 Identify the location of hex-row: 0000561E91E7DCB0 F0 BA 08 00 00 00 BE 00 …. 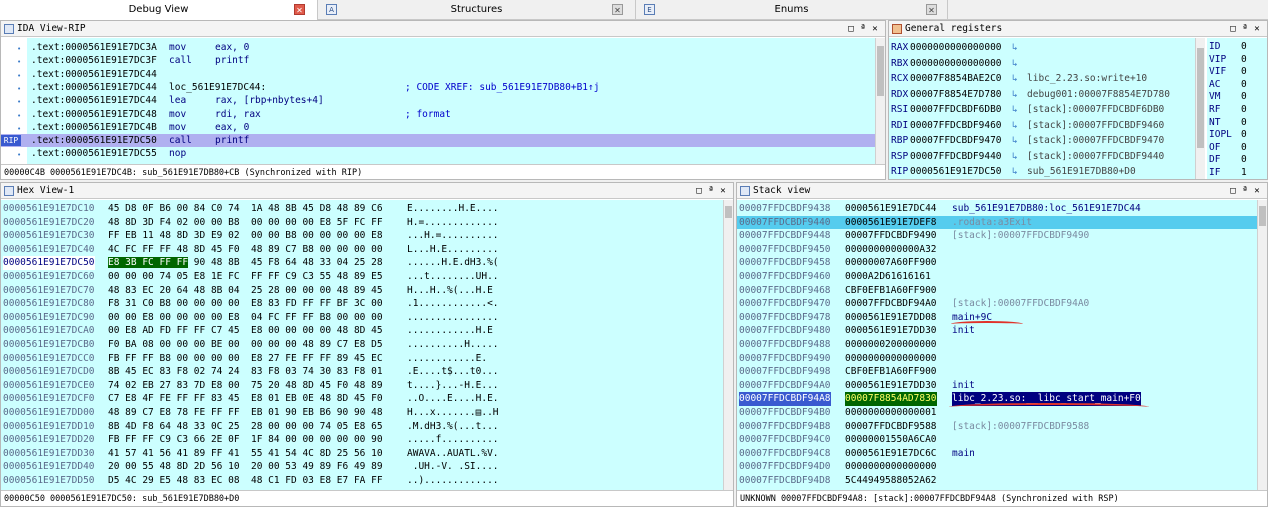
(361, 344).